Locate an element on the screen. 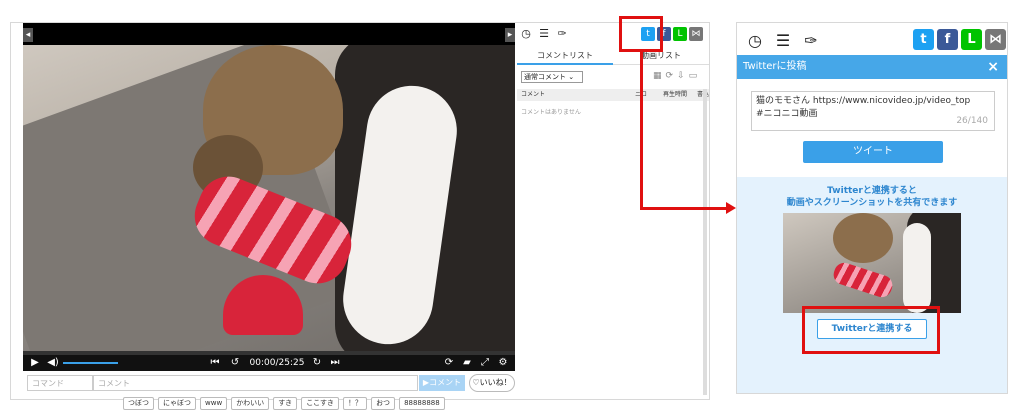  quick-comment-button: すき is located at coordinates (285, 403).